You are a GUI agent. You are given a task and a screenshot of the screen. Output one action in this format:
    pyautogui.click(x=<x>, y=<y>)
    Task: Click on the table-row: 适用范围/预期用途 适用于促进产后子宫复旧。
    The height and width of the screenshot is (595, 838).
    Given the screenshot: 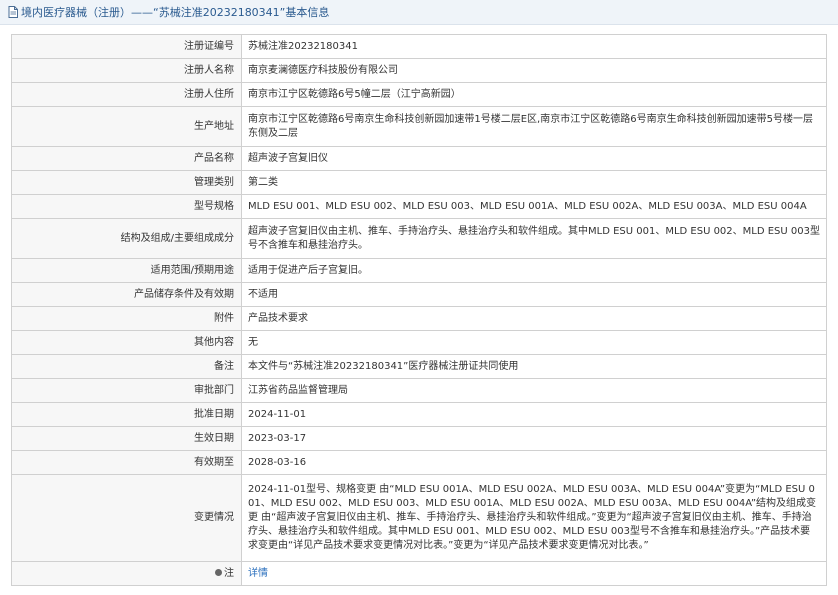 What is the action you would take?
    pyautogui.click(x=419, y=270)
    